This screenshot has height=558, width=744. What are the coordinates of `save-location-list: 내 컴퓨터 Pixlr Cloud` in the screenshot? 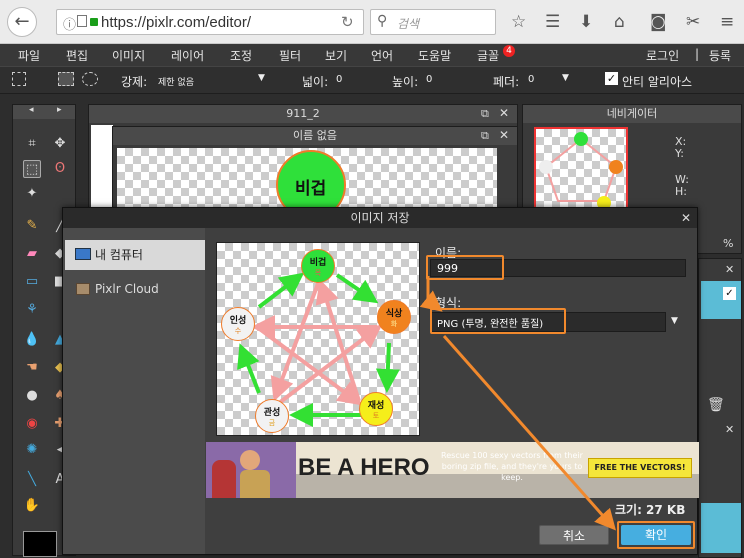 It's located at (134, 391).